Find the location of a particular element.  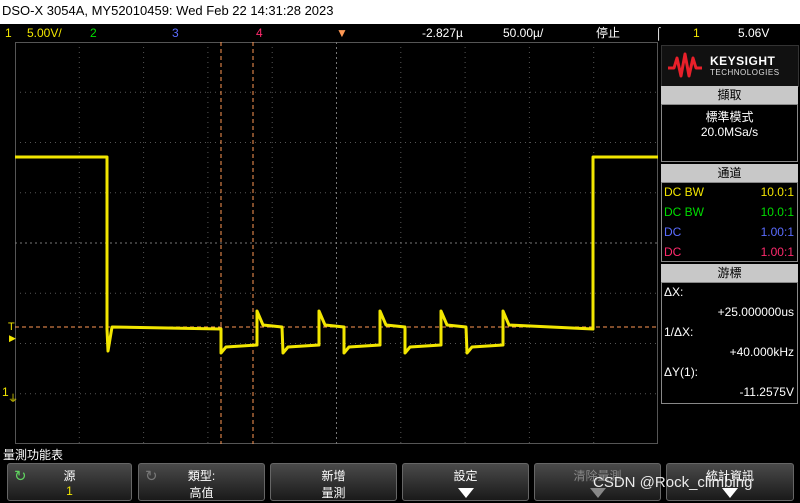

keysight-wave-icon is located at coordinates (685, 65).